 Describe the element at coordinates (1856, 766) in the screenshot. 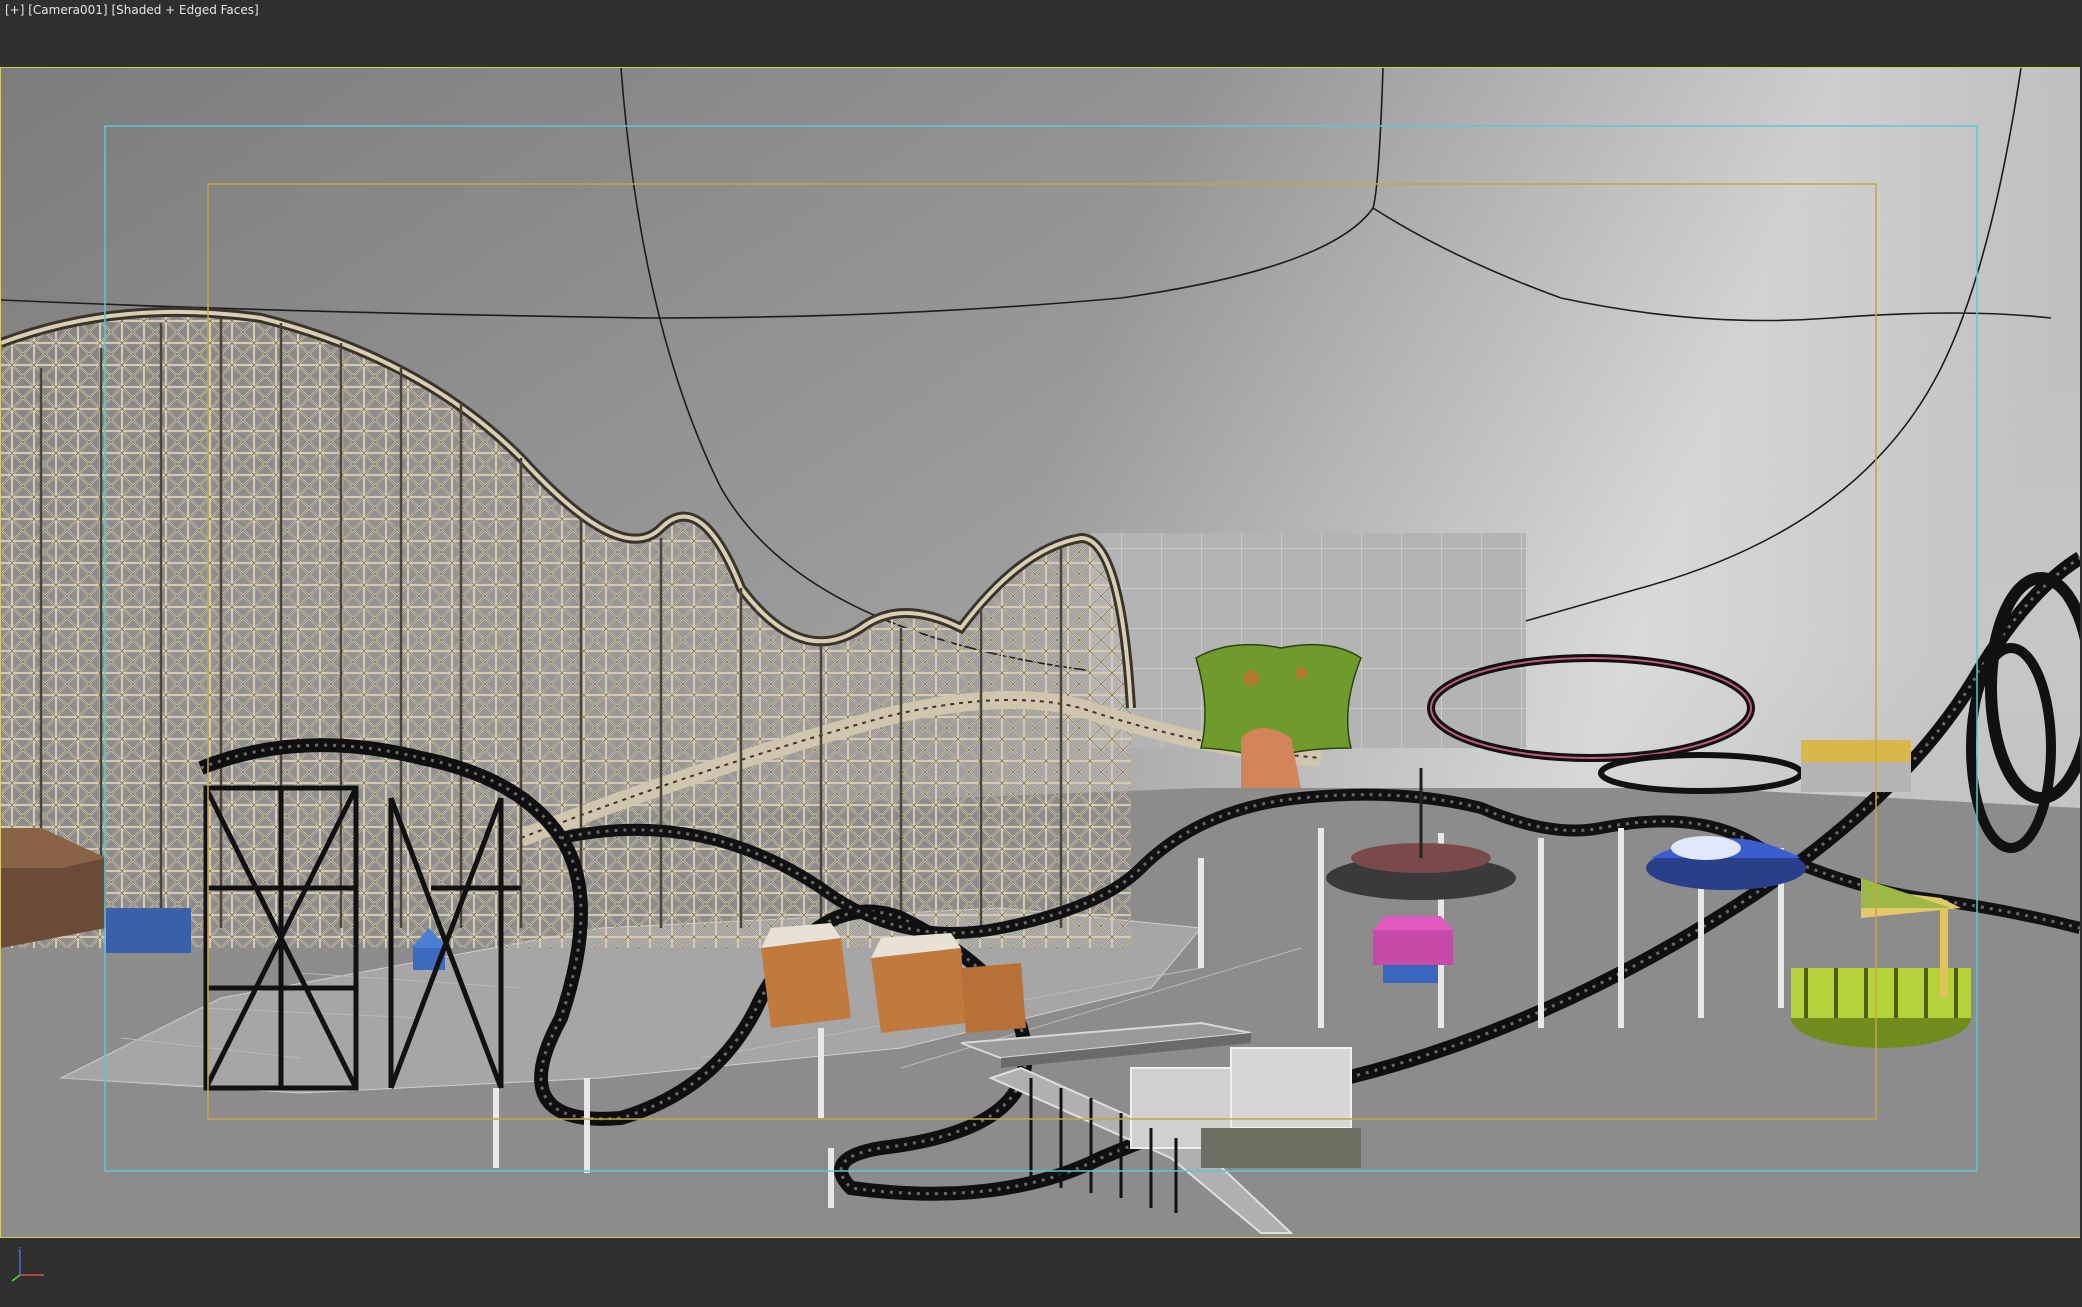

I see `yellow-stand` at that location.